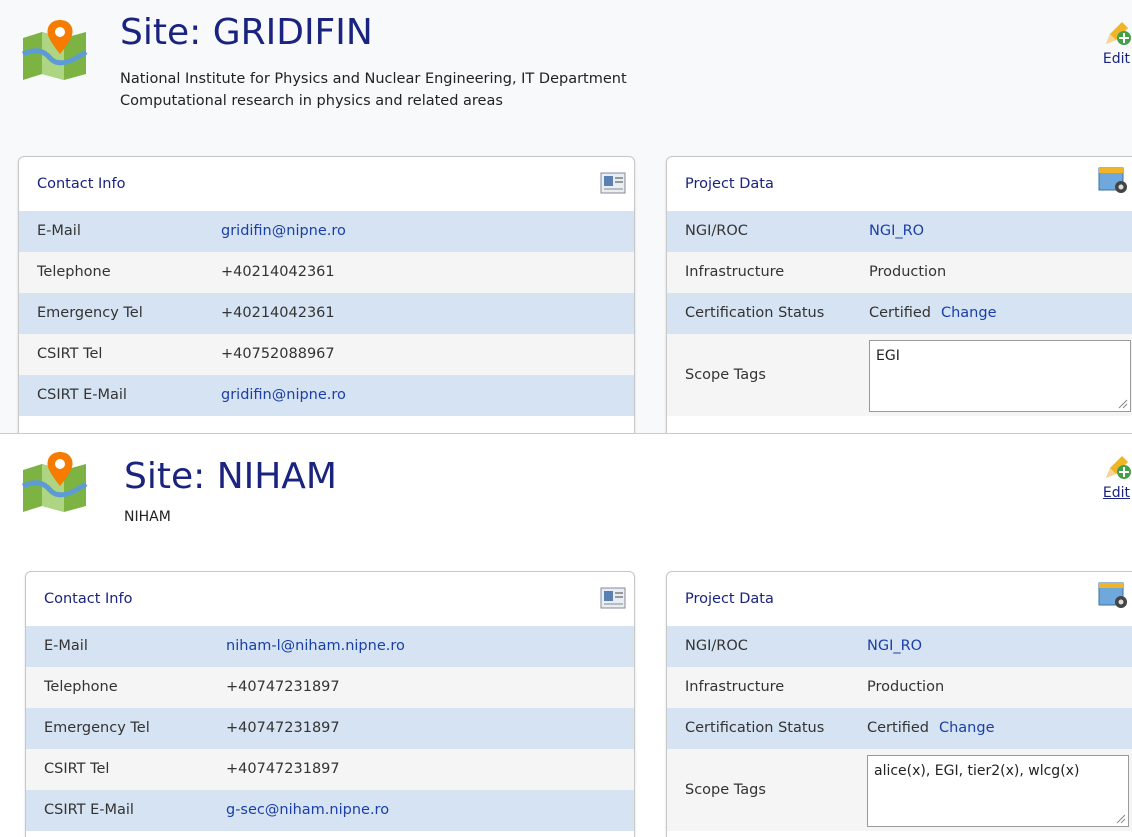  What do you see at coordinates (246, 32) in the screenshot?
I see `site-title: Site: GRIDIFIN` at bounding box center [246, 32].